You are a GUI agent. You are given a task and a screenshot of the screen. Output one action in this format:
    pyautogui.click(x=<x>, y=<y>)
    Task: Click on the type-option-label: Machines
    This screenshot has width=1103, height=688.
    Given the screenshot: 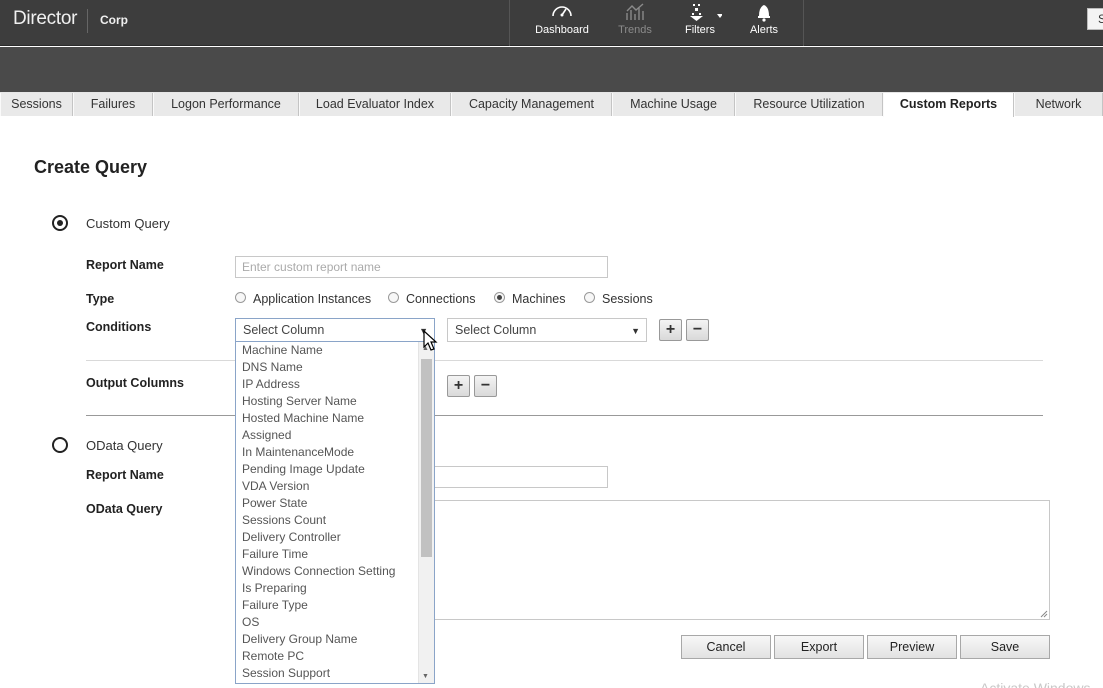 What is the action you would take?
    pyautogui.click(x=539, y=299)
    